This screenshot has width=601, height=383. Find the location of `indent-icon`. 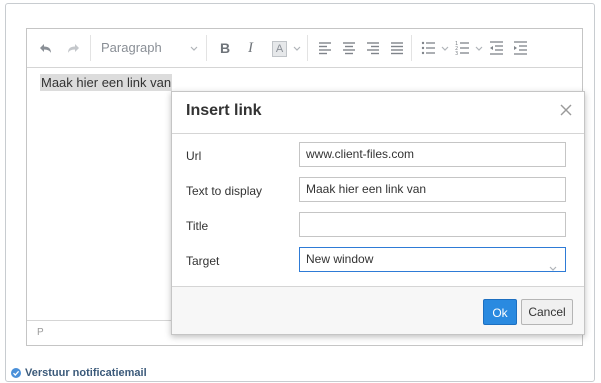

indent-icon is located at coordinates (520, 48).